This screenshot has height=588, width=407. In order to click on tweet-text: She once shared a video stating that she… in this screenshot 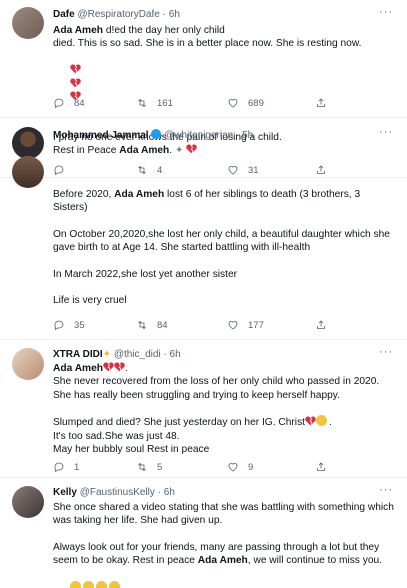, I will do `click(228, 544)`.